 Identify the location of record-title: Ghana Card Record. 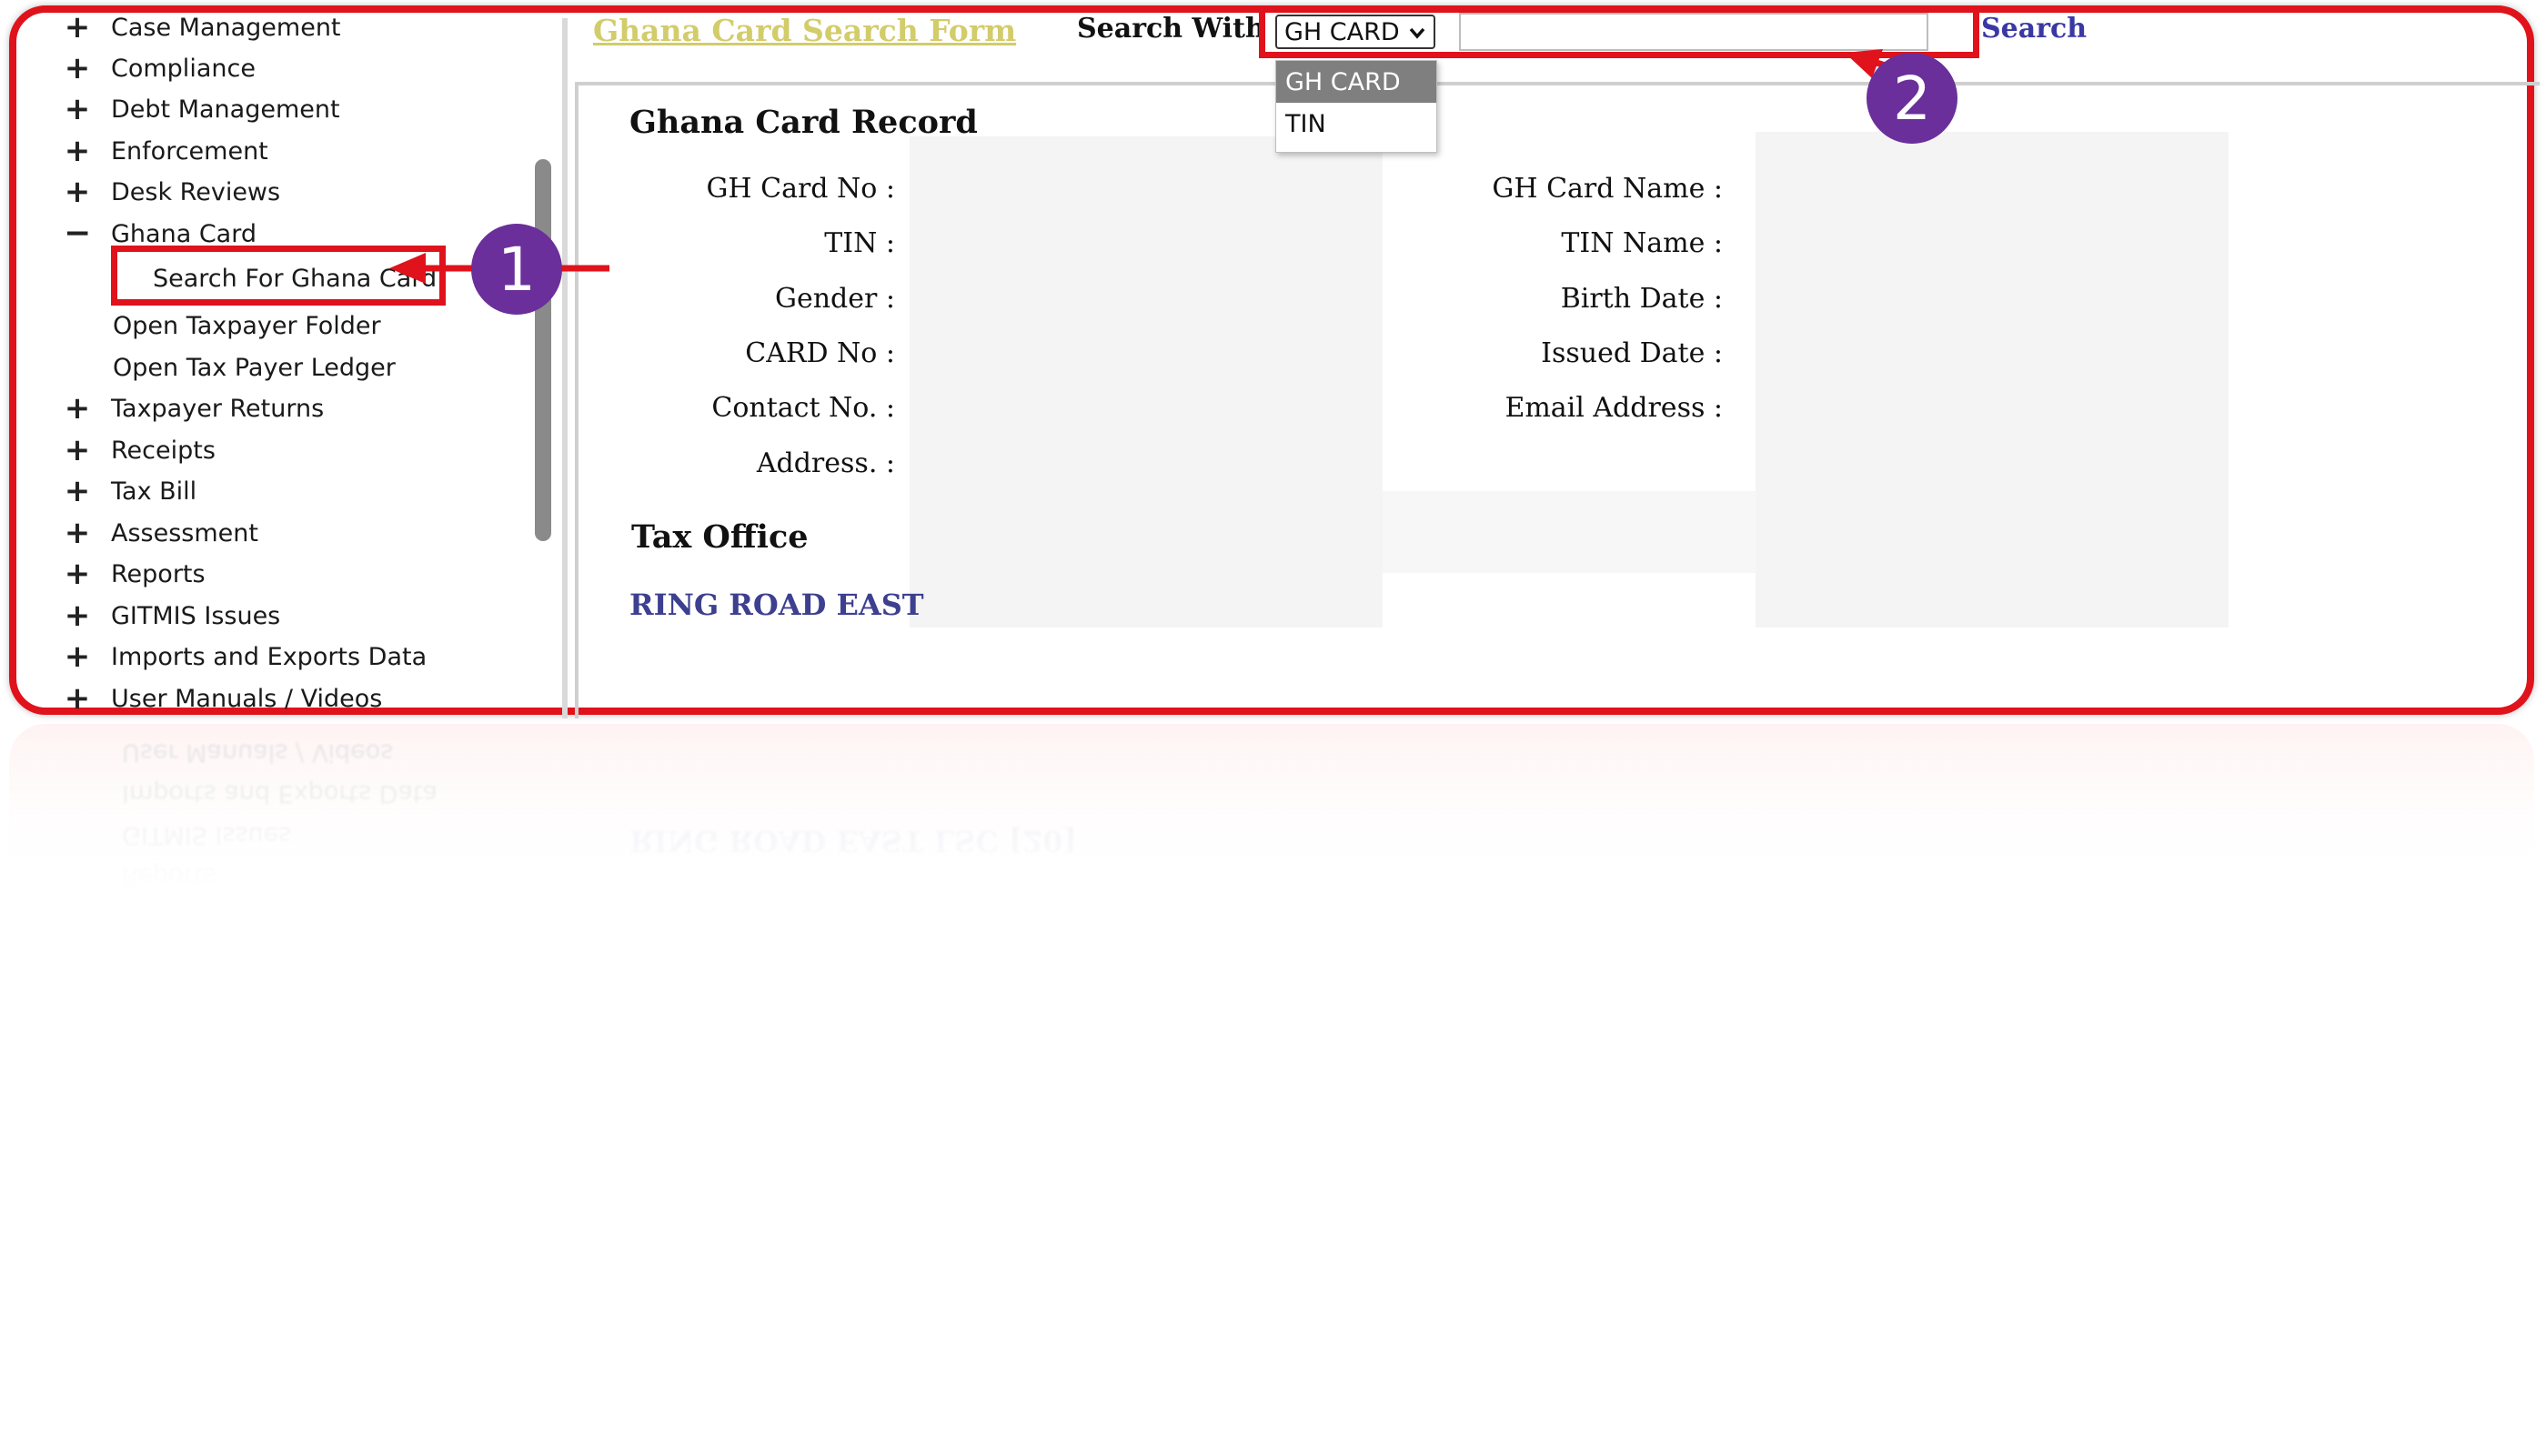
(804, 123).